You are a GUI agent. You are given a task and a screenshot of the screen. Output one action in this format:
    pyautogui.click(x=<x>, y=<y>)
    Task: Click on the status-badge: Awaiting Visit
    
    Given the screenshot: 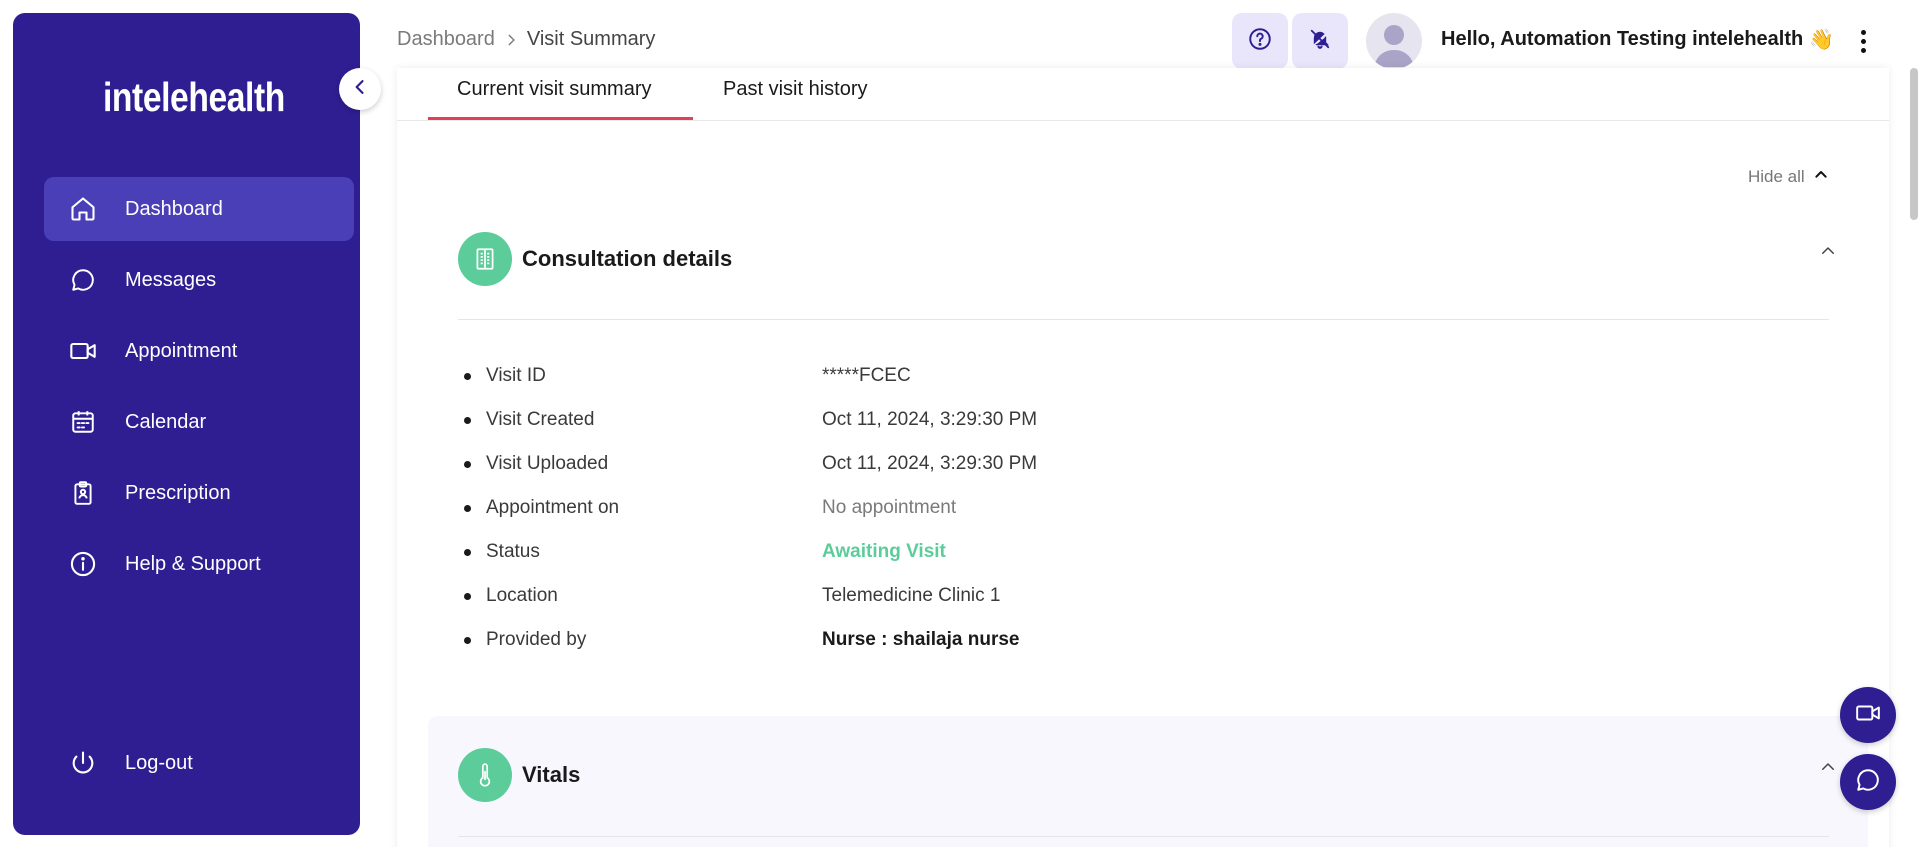 What is the action you would take?
    pyautogui.click(x=884, y=551)
    